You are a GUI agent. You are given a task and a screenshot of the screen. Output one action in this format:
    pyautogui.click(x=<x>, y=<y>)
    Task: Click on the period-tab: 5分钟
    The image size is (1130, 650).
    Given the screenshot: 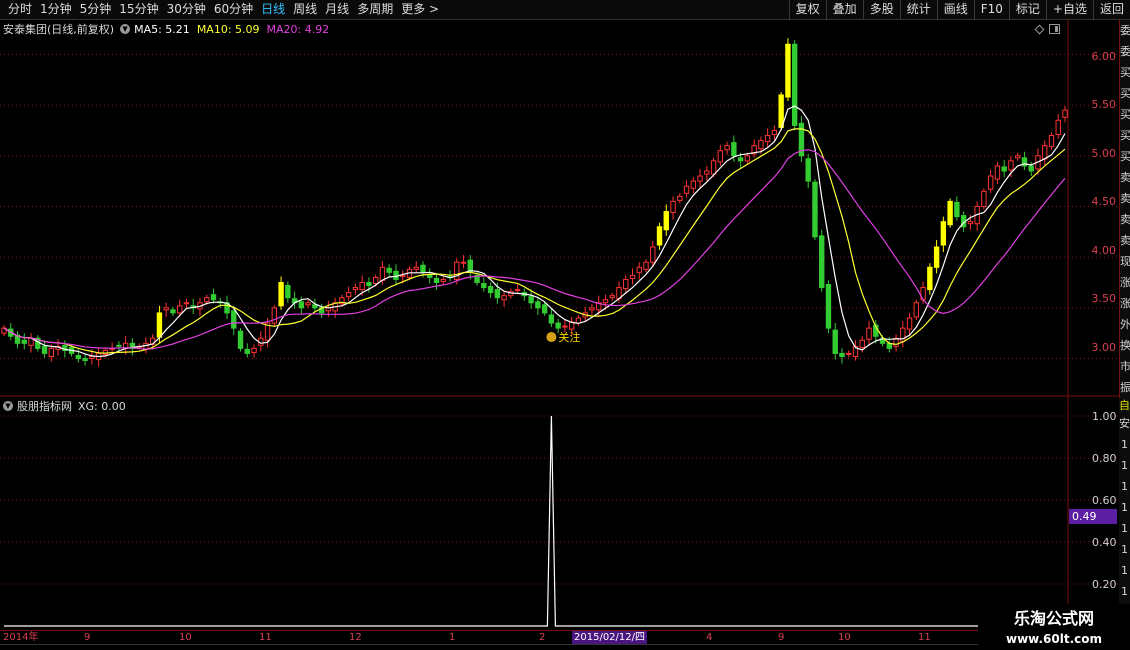 What is the action you would take?
    pyautogui.click(x=96, y=10)
    